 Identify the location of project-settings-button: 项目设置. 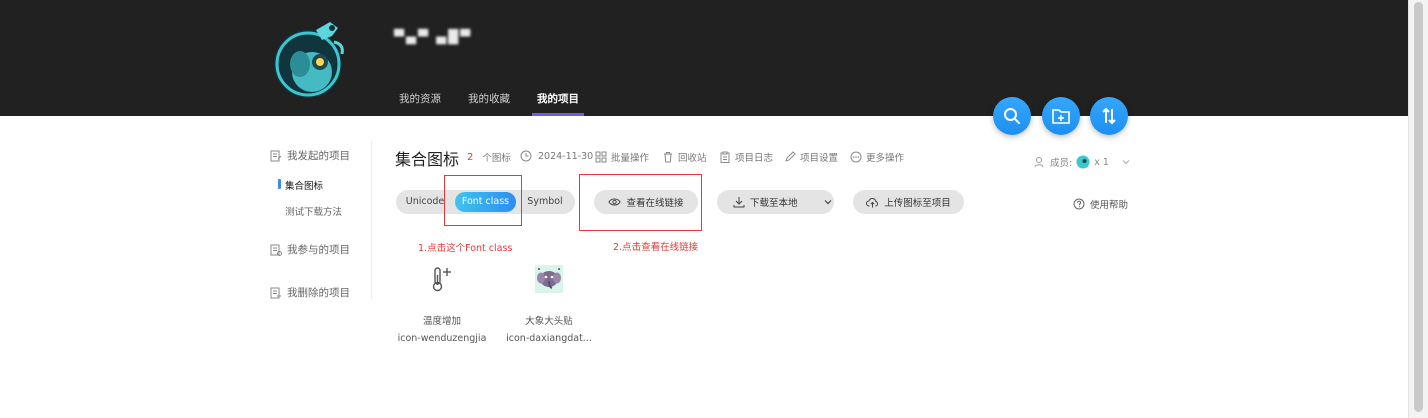
(811, 157).